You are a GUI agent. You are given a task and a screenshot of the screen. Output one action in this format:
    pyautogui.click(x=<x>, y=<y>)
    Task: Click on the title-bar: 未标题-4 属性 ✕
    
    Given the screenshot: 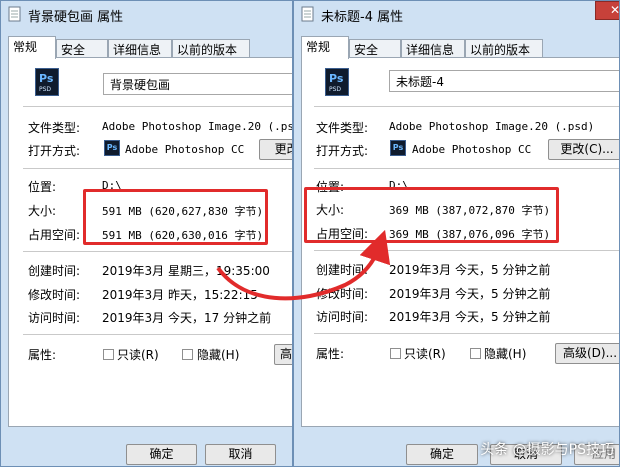 What is the action you would take?
    pyautogui.click(x=456, y=14)
    